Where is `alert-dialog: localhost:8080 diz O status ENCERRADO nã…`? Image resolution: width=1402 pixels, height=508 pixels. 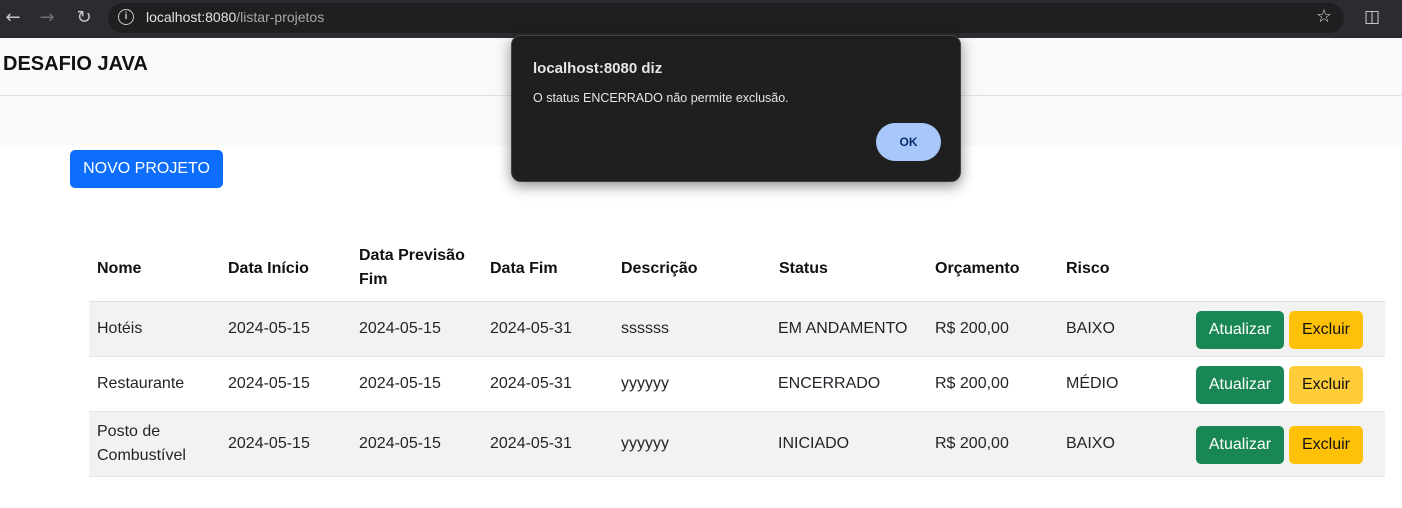
alert-dialog: localhost:8080 diz O status ENCERRADO nã… is located at coordinates (736, 108).